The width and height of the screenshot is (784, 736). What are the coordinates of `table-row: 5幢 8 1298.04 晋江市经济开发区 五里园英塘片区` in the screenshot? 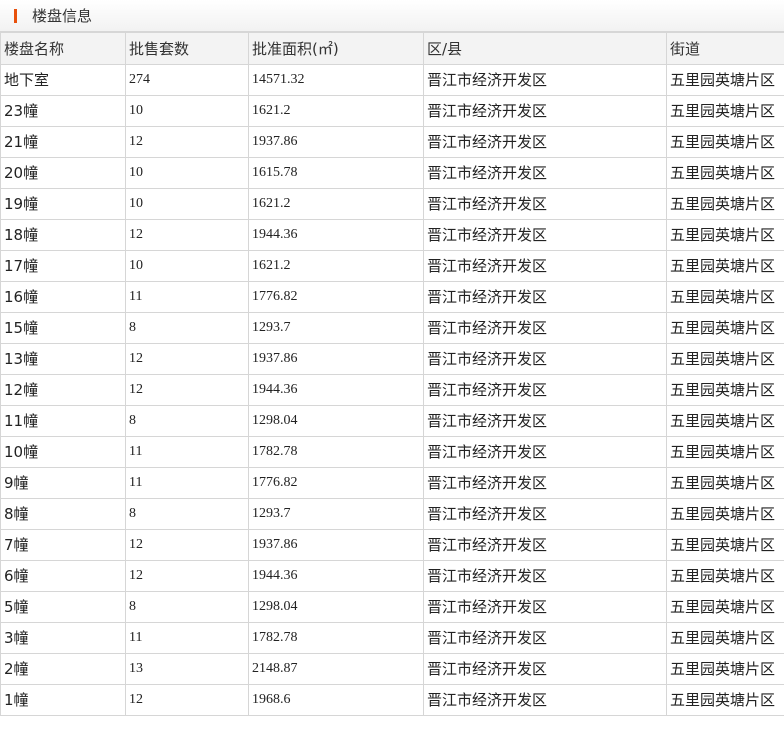 It's located at (392, 607).